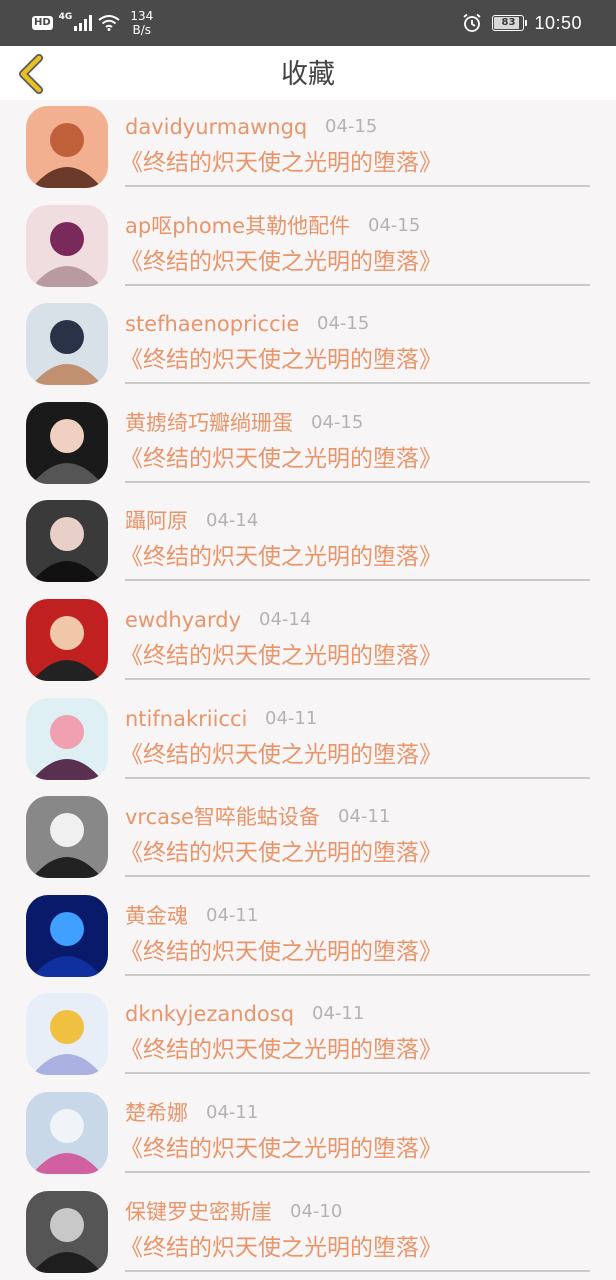 The image size is (616, 1280). Describe the element at coordinates (210, 1014) in the screenshot. I see `favorite-username: dknkyjezandosq` at that location.